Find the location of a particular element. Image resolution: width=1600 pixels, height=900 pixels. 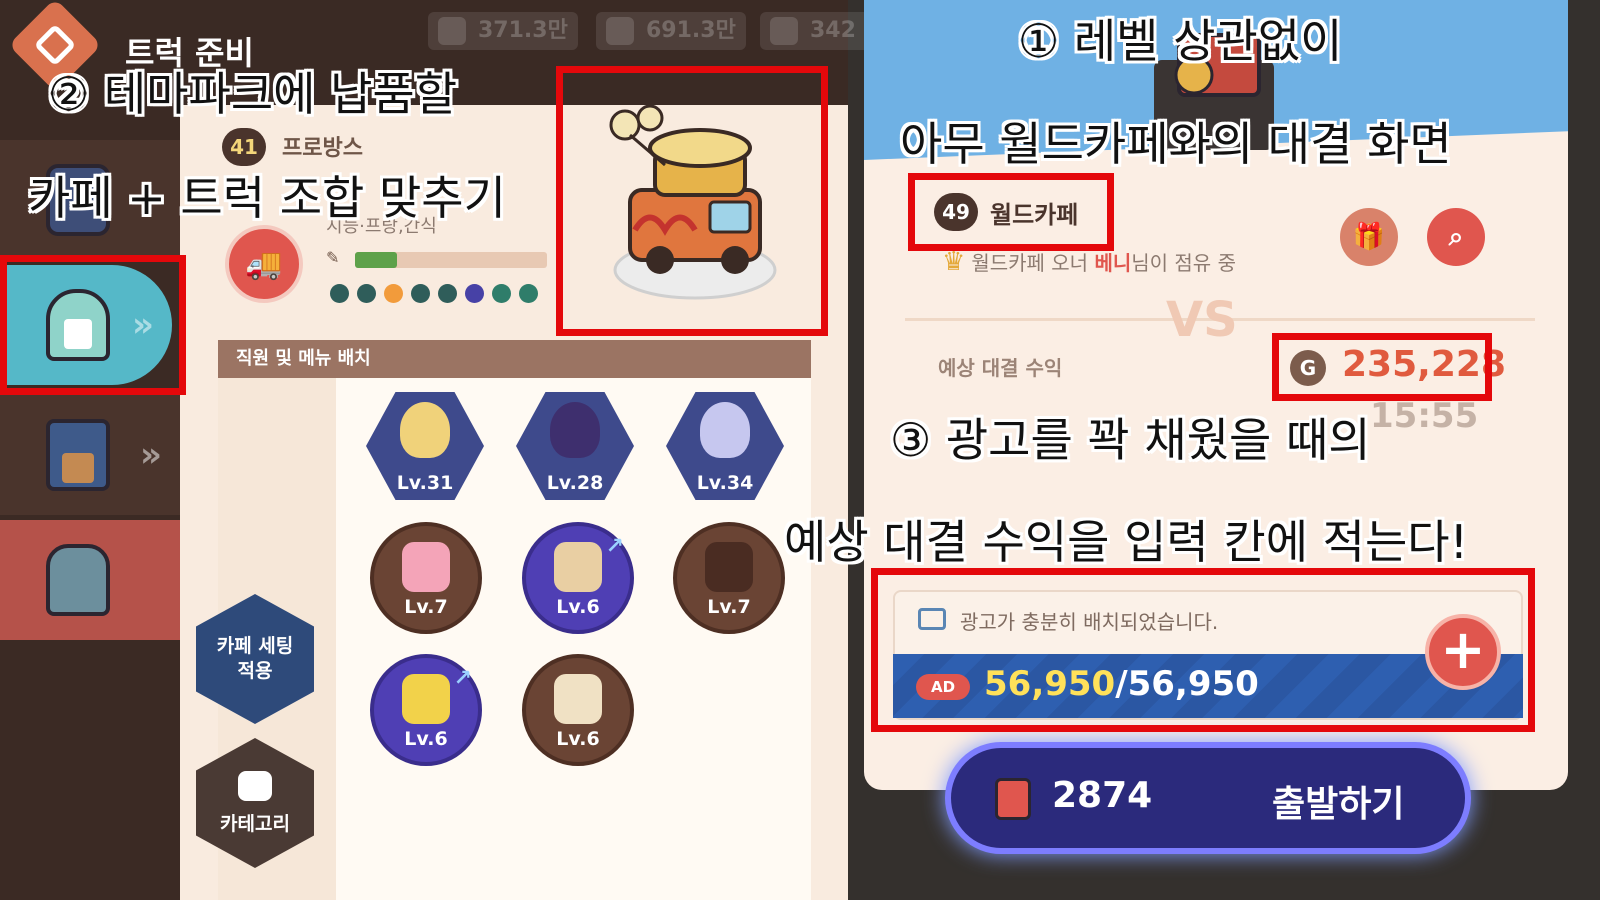

search-icon: ⌕ is located at coordinates (1456, 236).